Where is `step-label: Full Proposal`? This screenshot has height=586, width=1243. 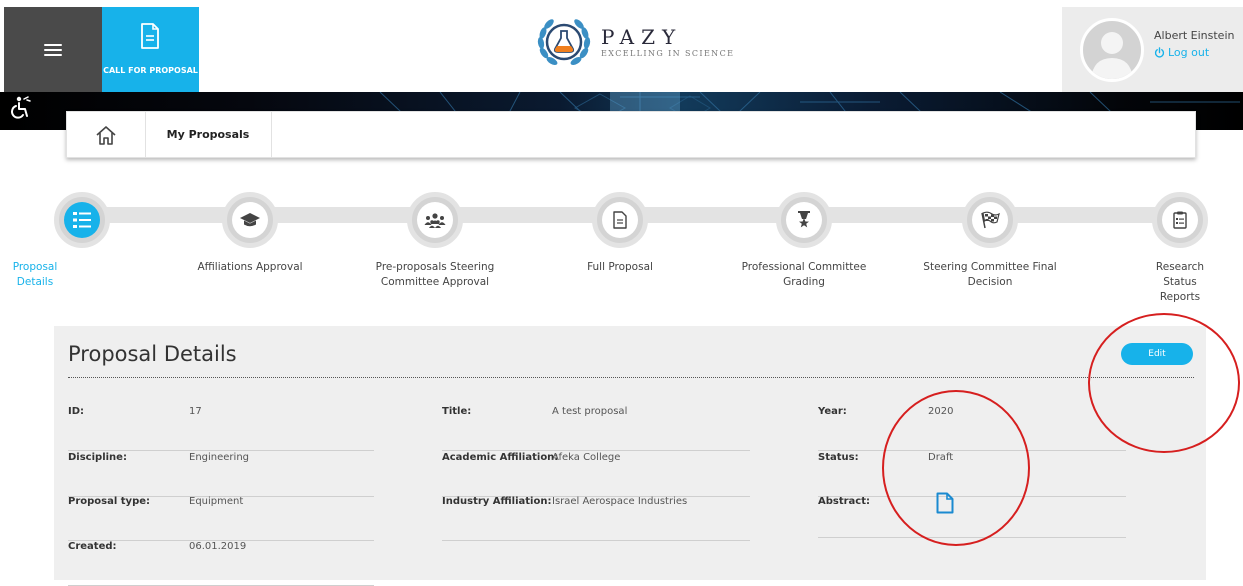
step-label: Full Proposal is located at coordinates (620, 267).